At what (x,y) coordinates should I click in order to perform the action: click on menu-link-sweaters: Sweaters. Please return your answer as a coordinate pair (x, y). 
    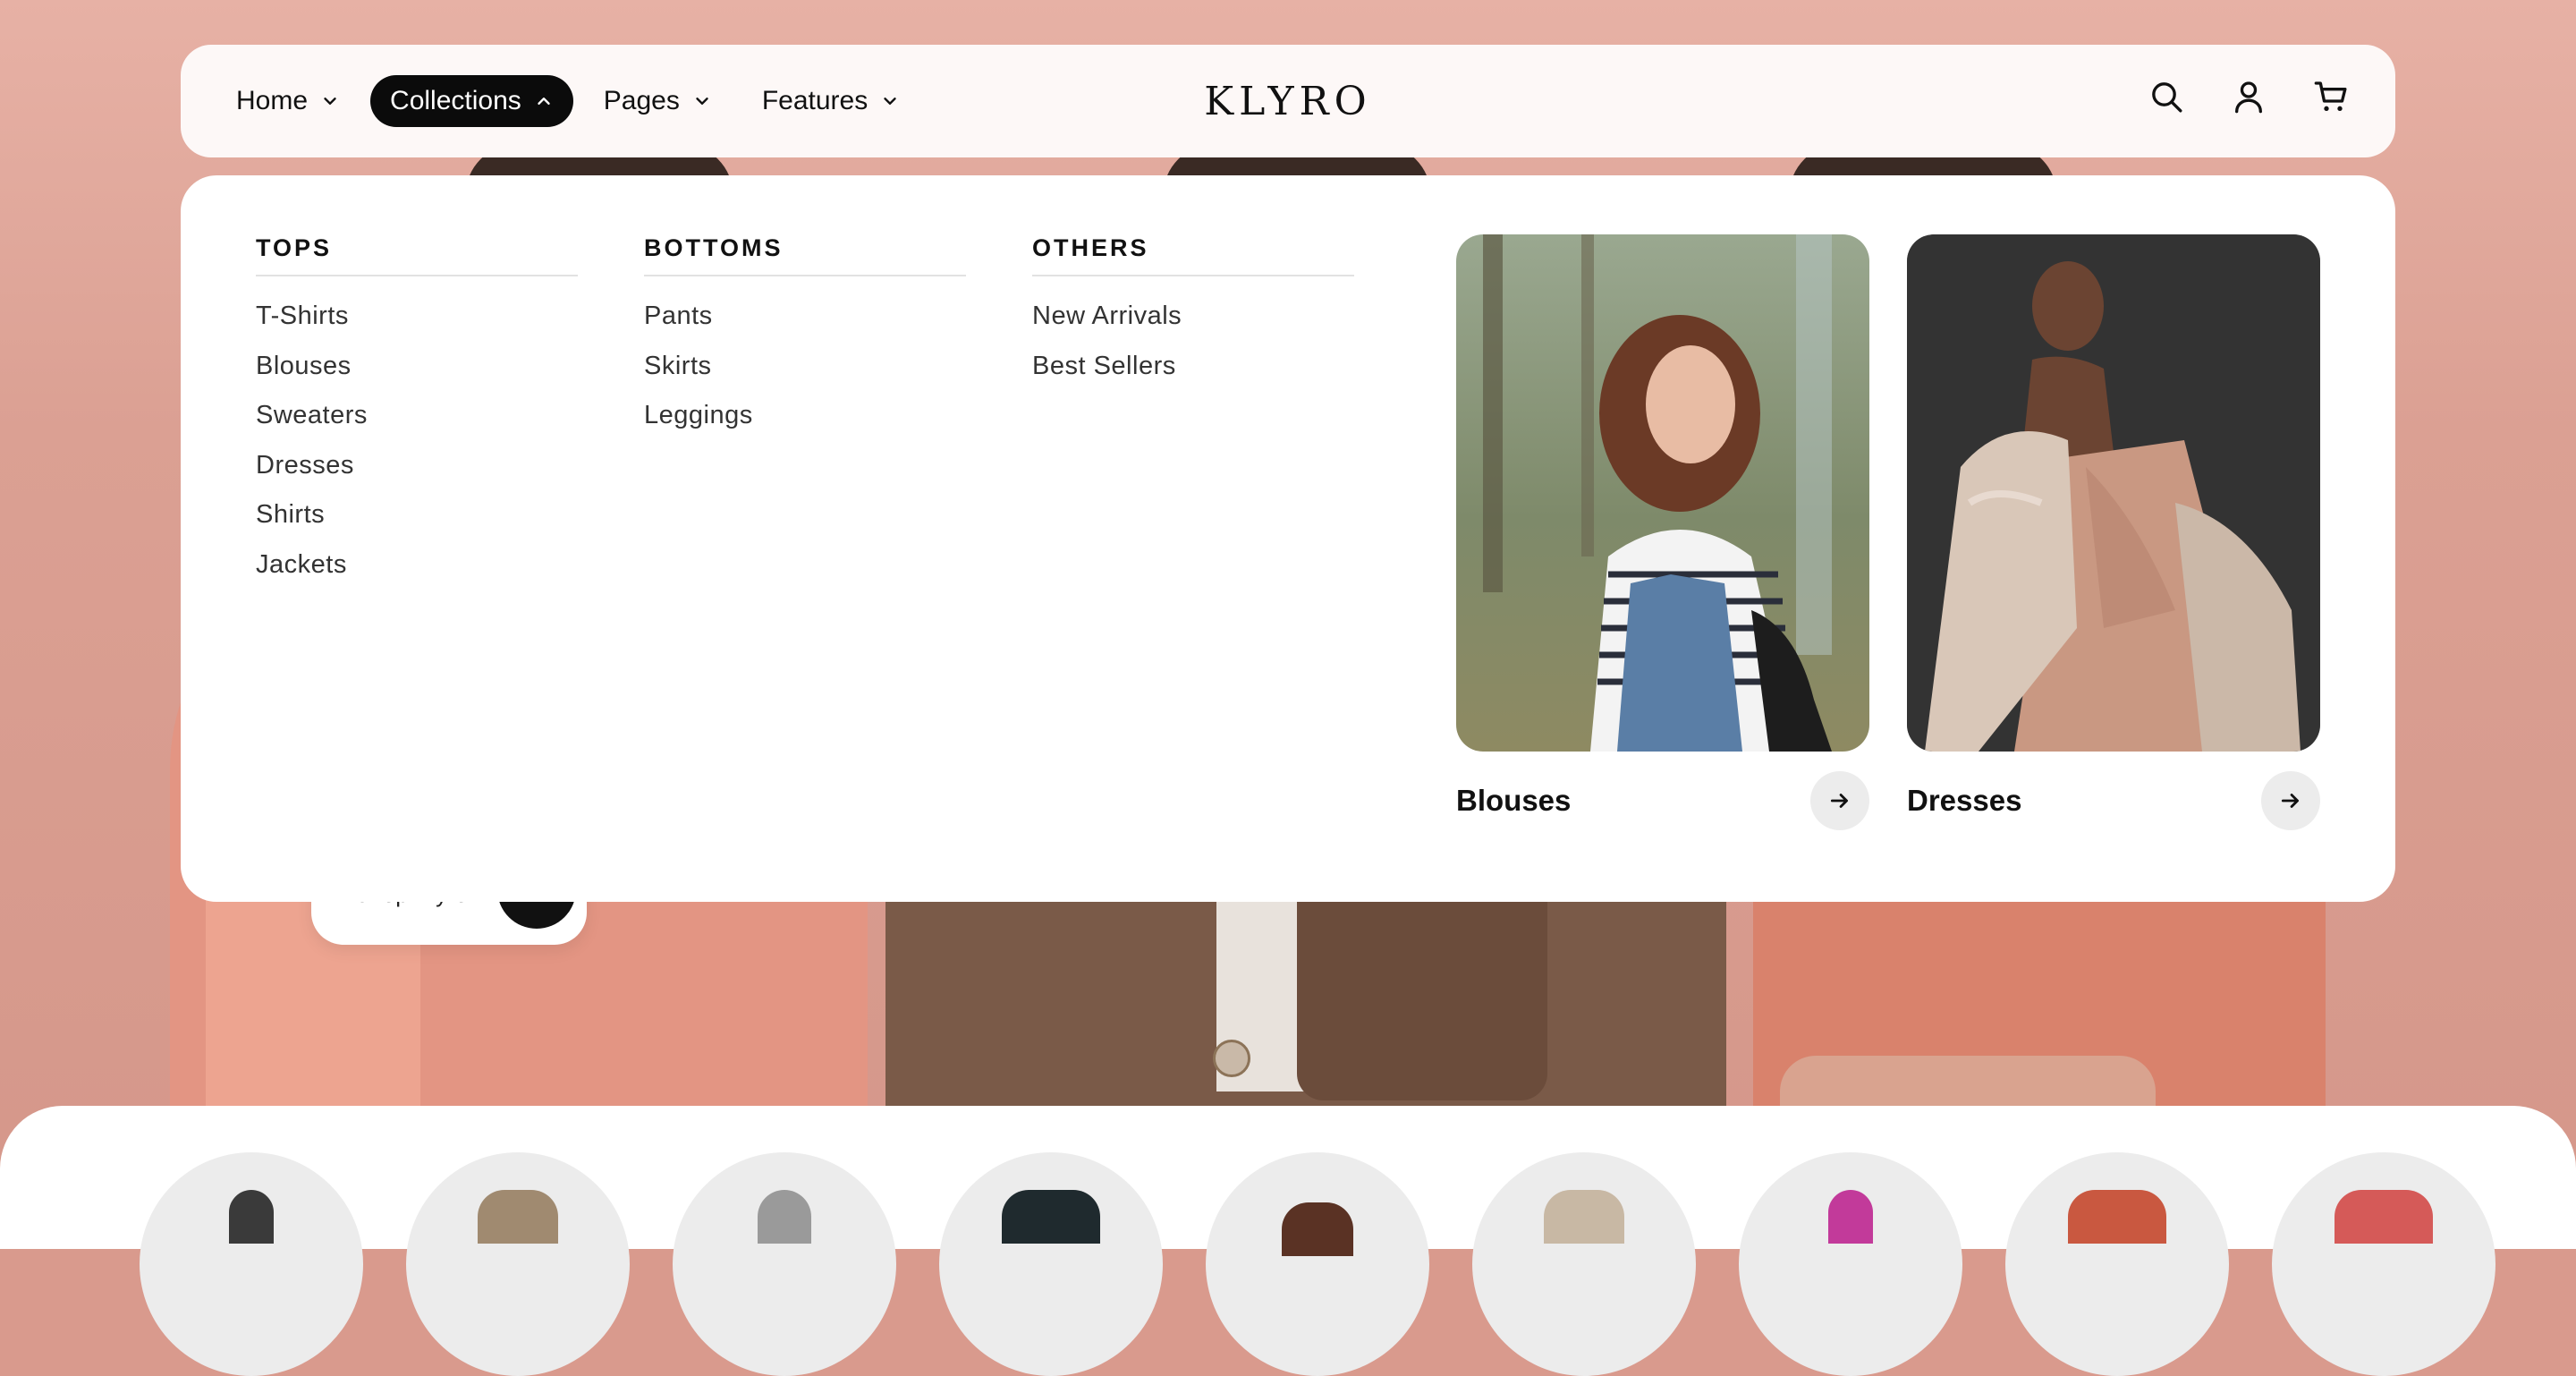
    Looking at the image, I should click on (417, 426).